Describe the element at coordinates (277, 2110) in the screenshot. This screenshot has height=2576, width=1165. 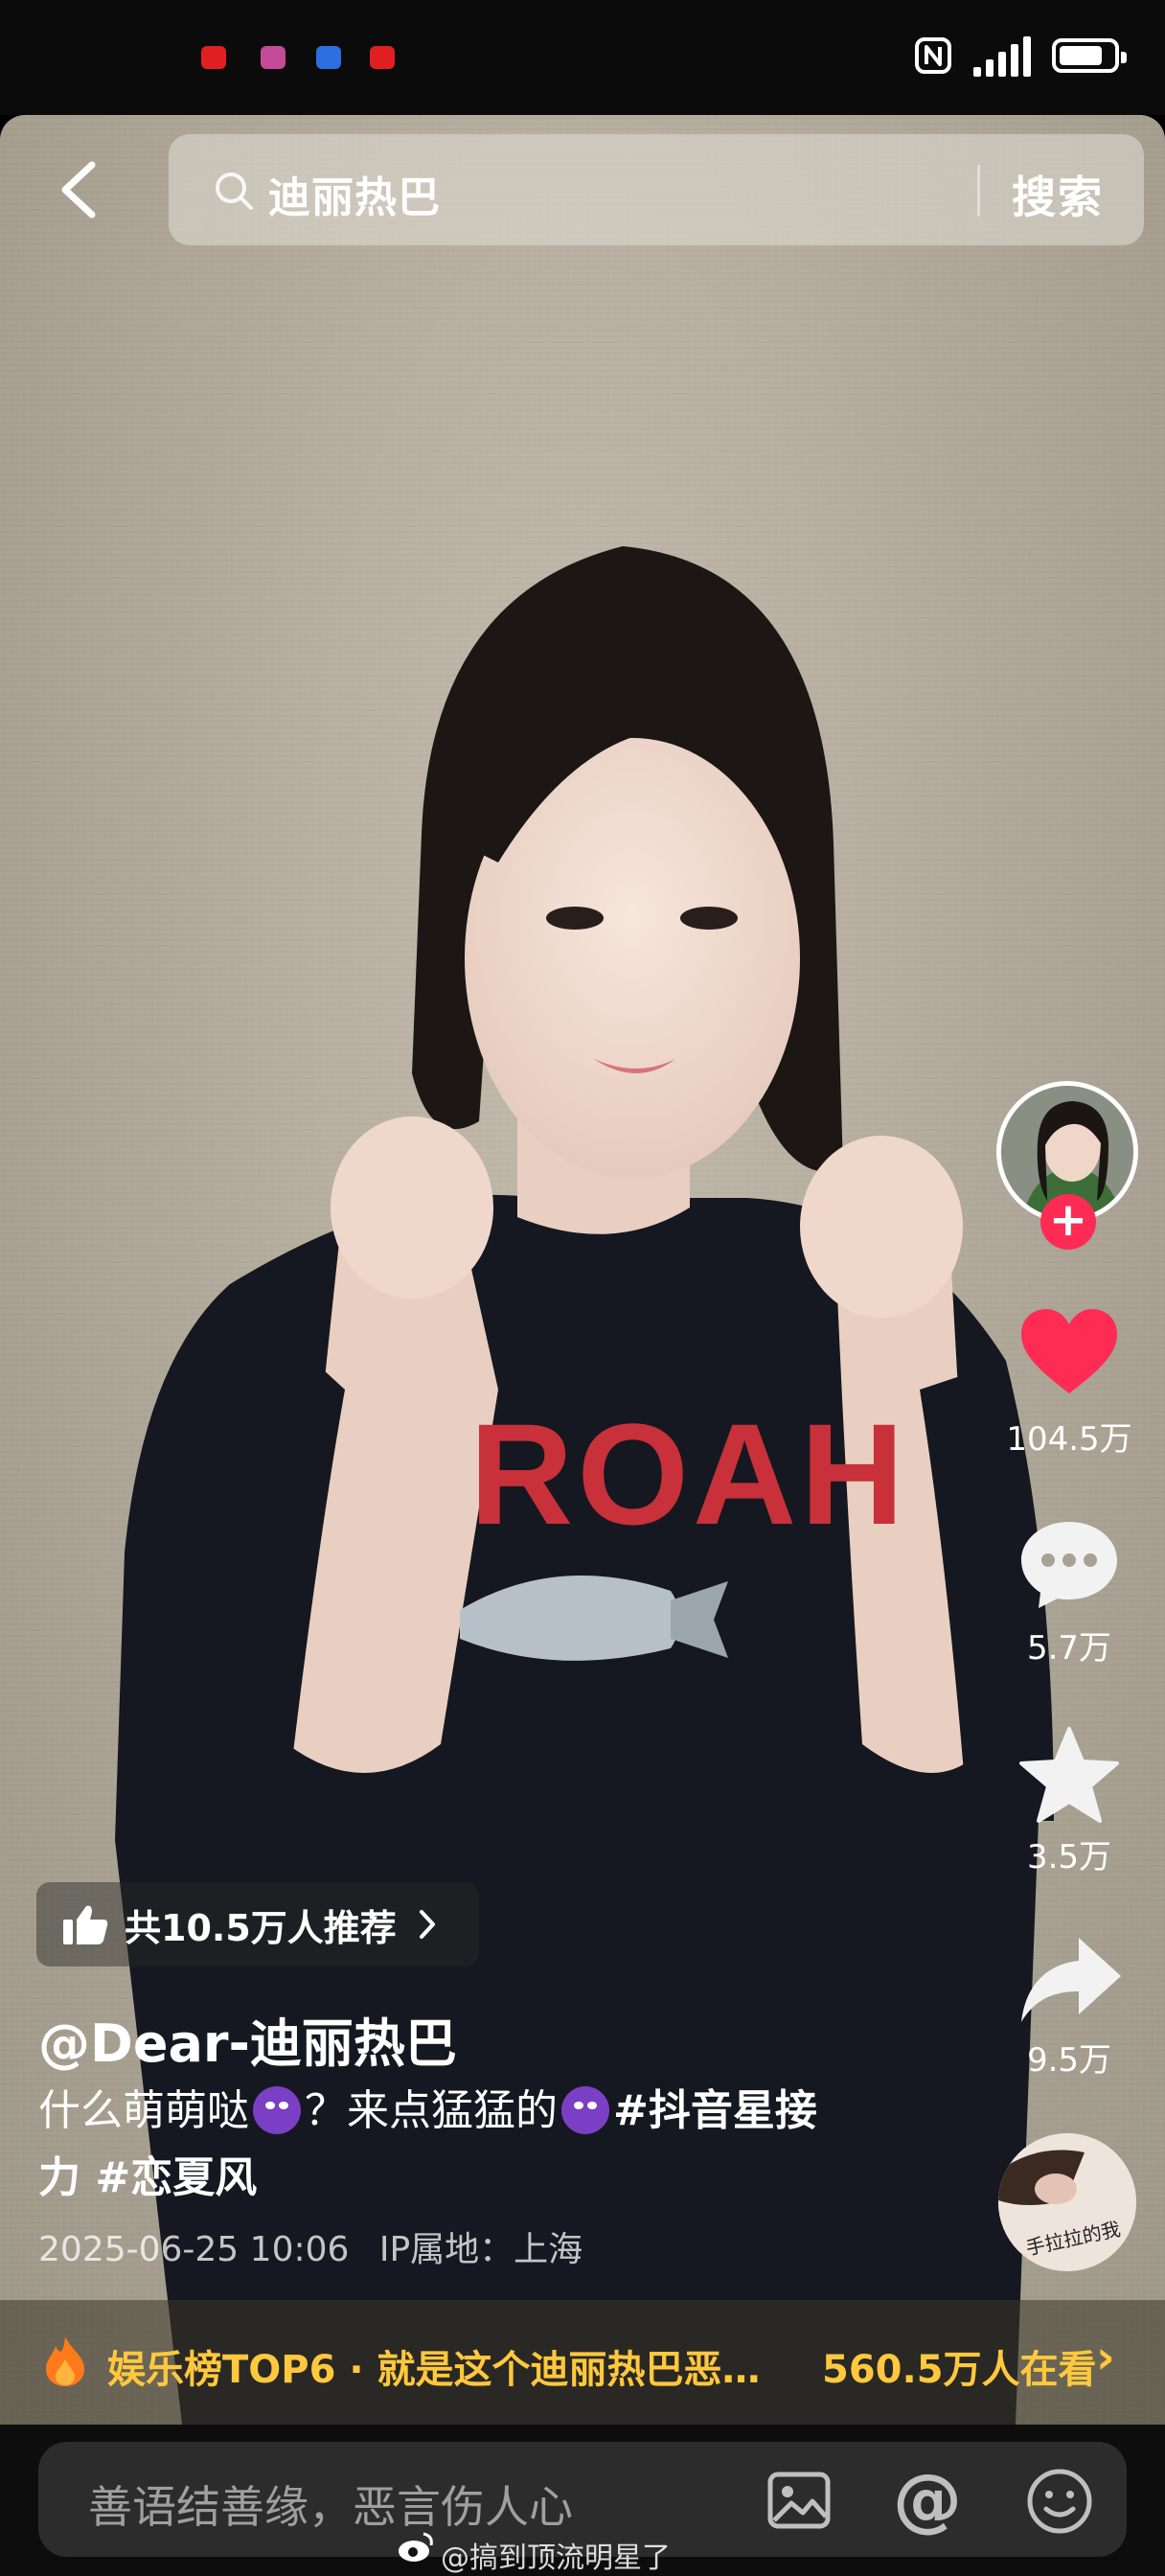
I see `devil-emoji-icon` at that location.